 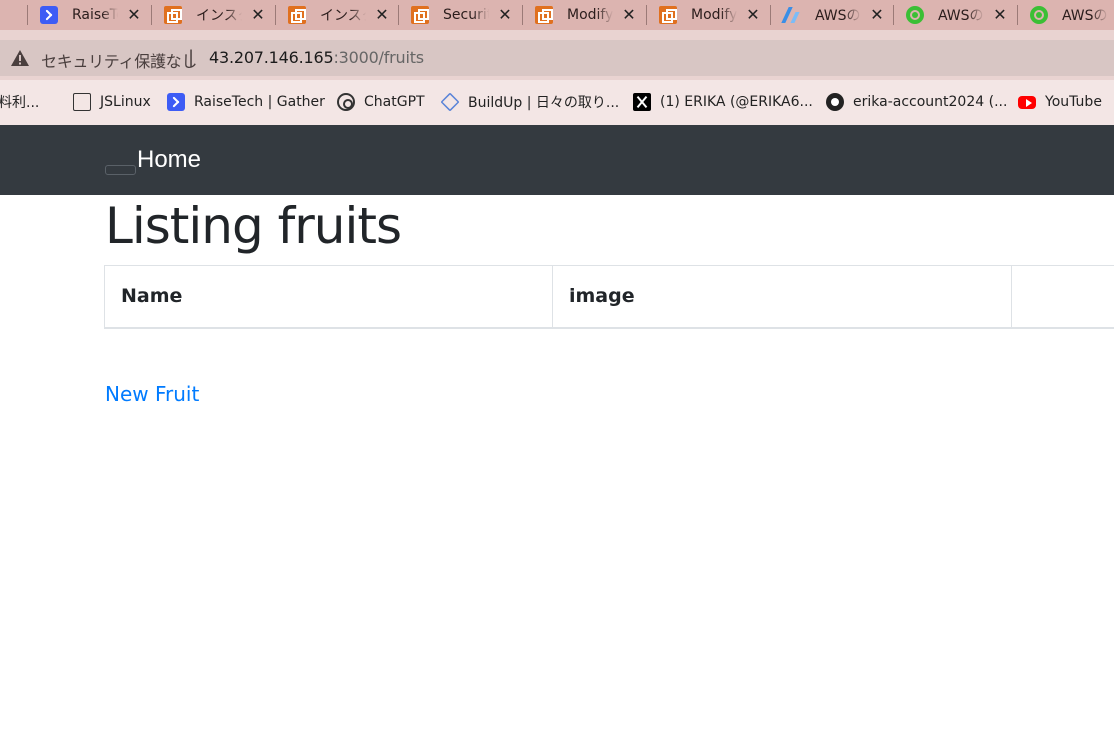 What do you see at coordinates (1027, 102) in the screenshot?
I see `youtube-icon` at bounding box center [1027, 102].